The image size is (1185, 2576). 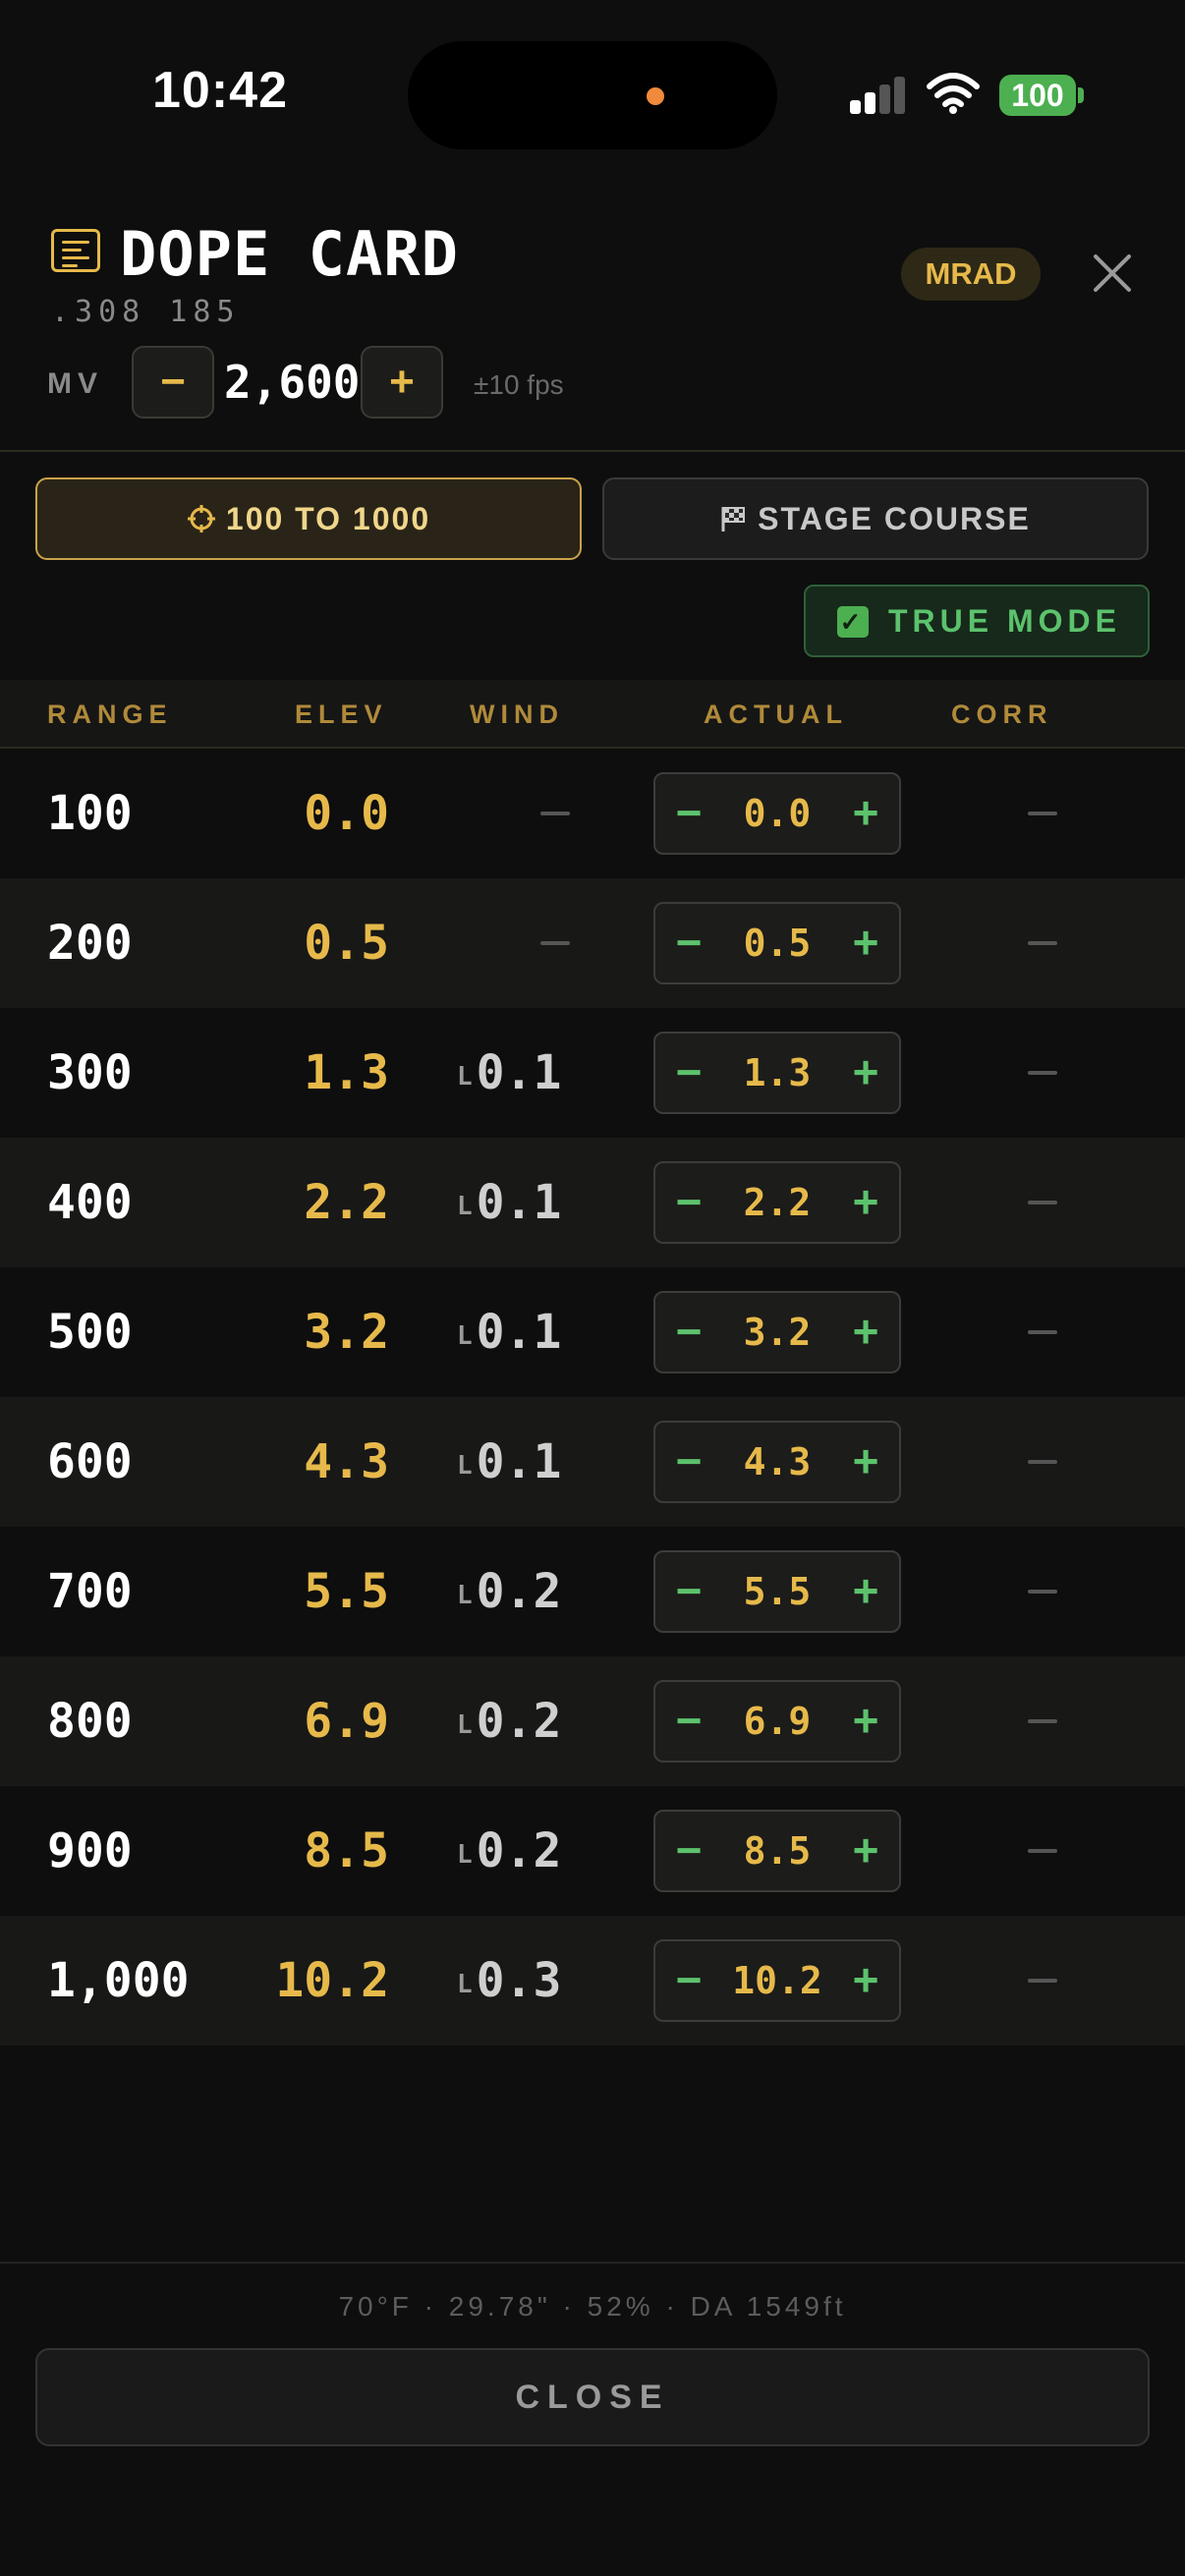 What do you see at coordinates (977, 621) in the screenshot?
I see `true-mode-toggle: ✓ TRUE MODE` at bounding box center [977, 621].